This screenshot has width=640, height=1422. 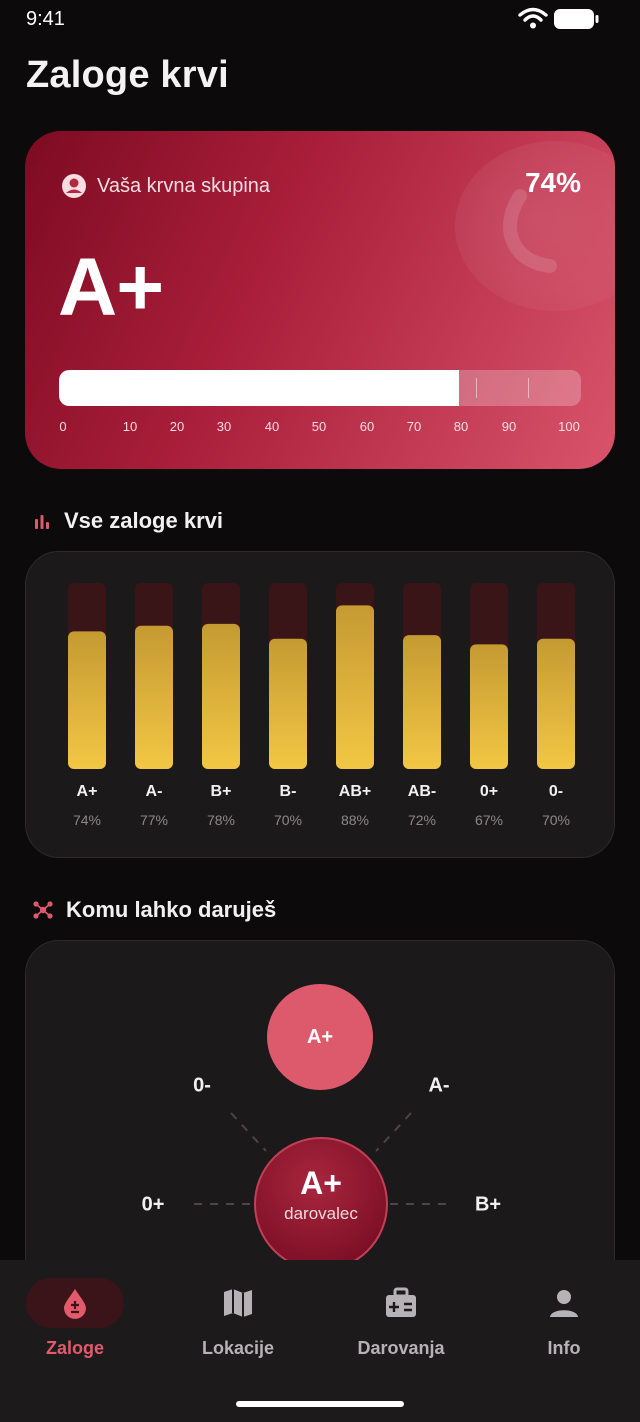 I want to click on bar-A-, so click(x=154, y=697).